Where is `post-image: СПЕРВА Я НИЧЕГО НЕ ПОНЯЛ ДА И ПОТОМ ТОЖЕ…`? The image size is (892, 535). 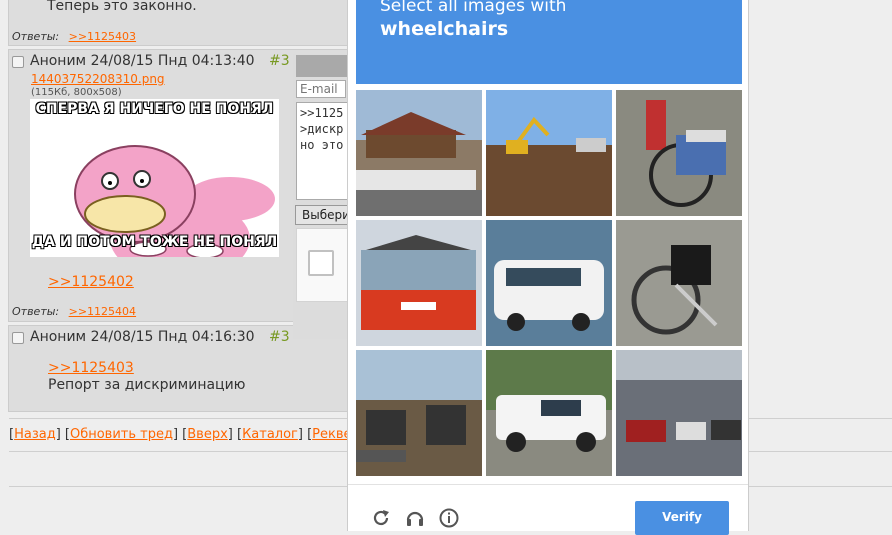
post-image: СПЕРВА Я НИЧЕГО НЕ ПОНЯЛ ДА И ПОТОМ ТОЖЕ… is located at coordinates (154, 178).